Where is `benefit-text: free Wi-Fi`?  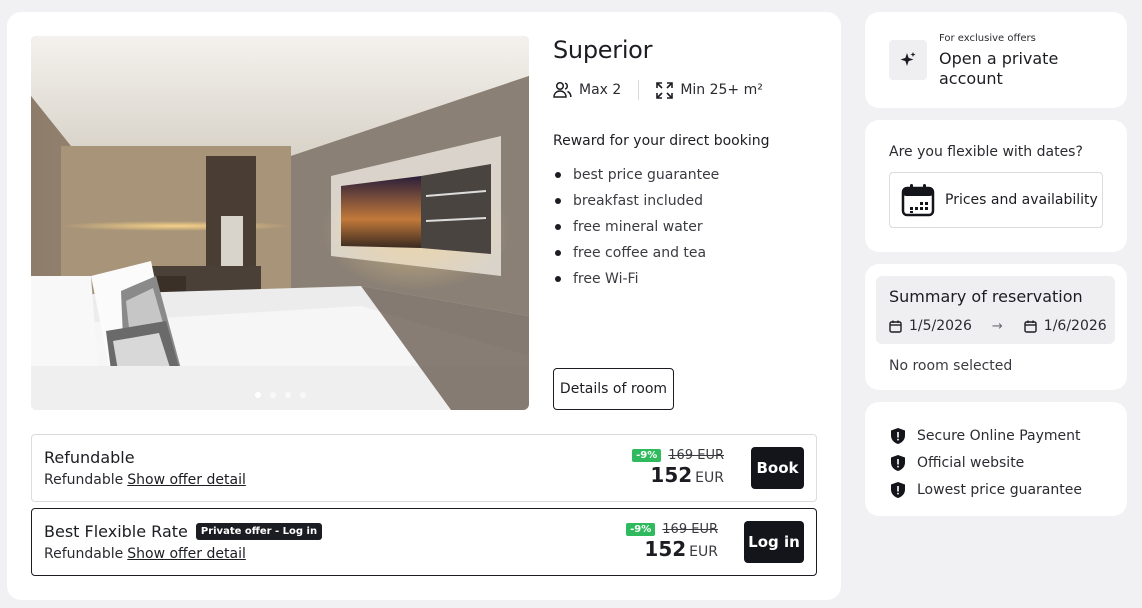
benefit-text: free Wi-Fi is located at coordinates (606, 279).